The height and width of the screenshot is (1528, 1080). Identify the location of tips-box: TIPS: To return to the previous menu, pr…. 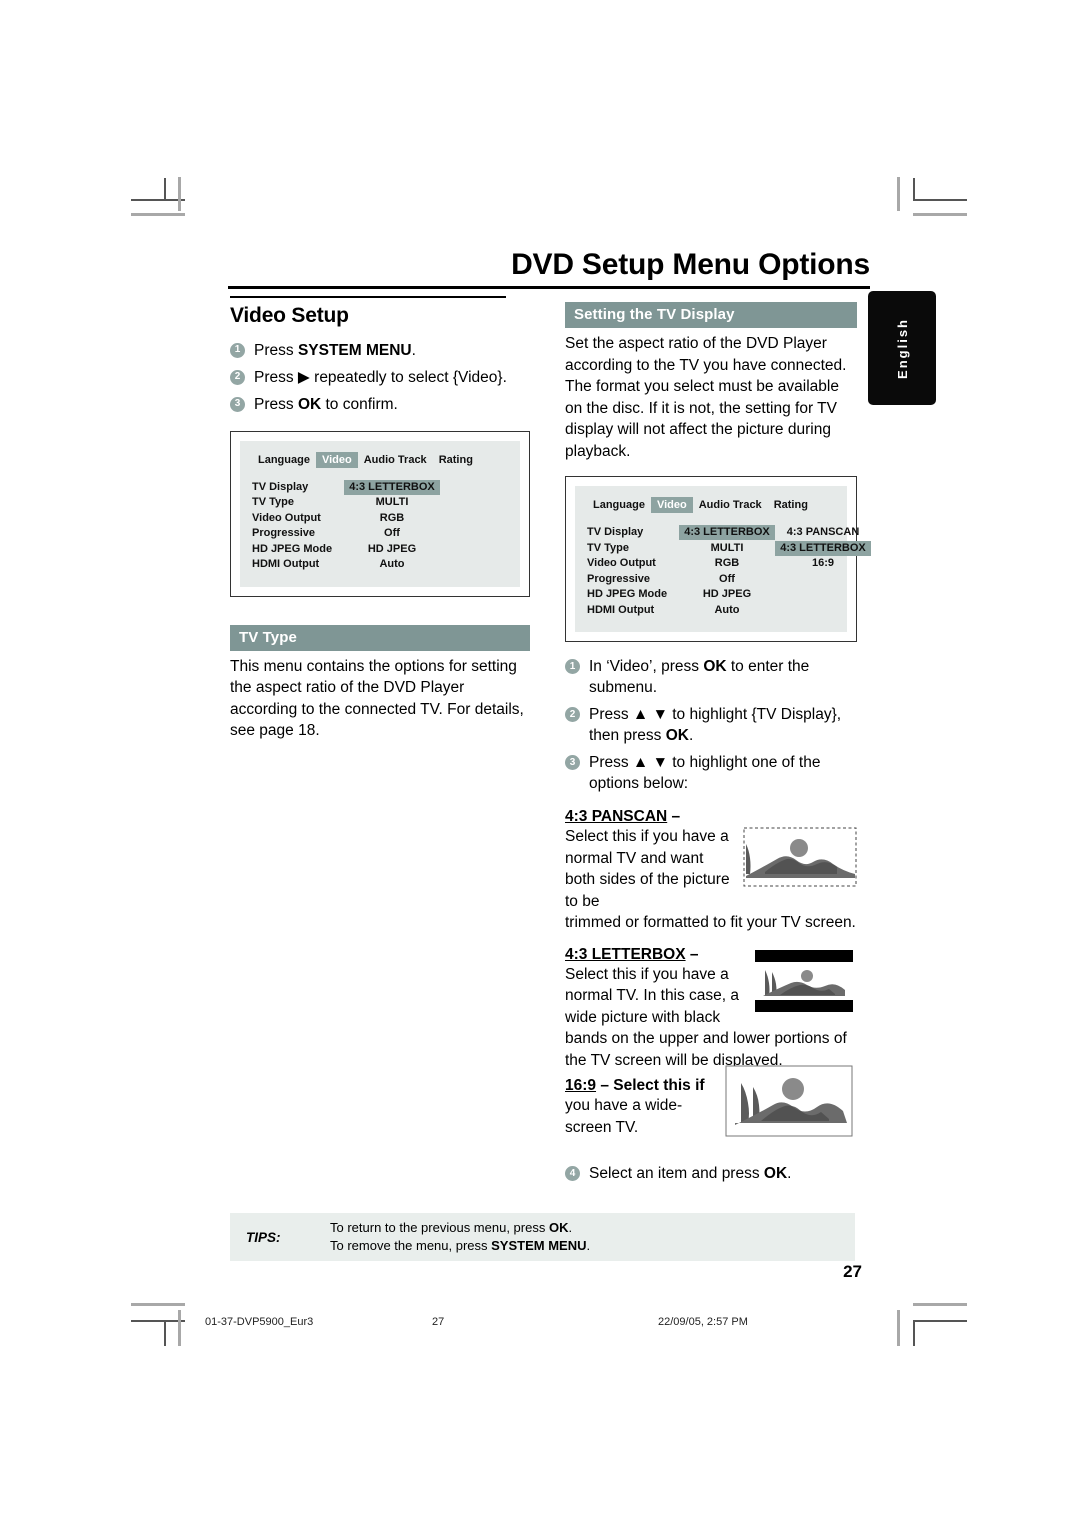
(542, 1237).